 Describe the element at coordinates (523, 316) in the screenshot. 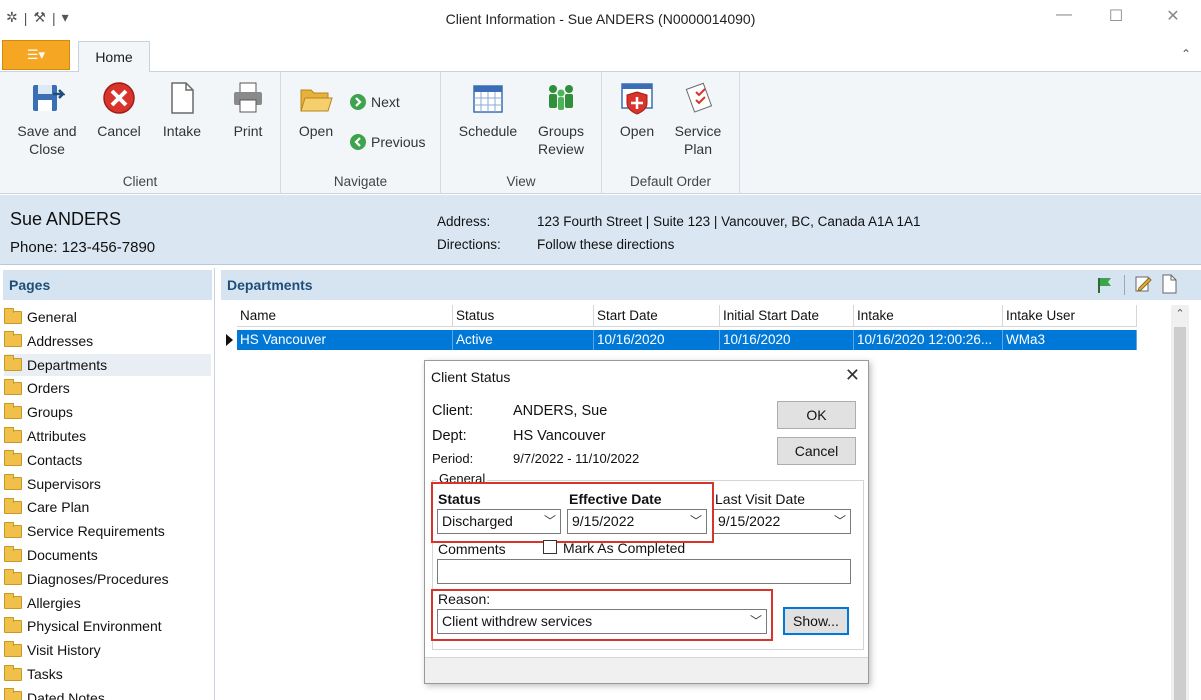

I see `column-header: Status` at that location.